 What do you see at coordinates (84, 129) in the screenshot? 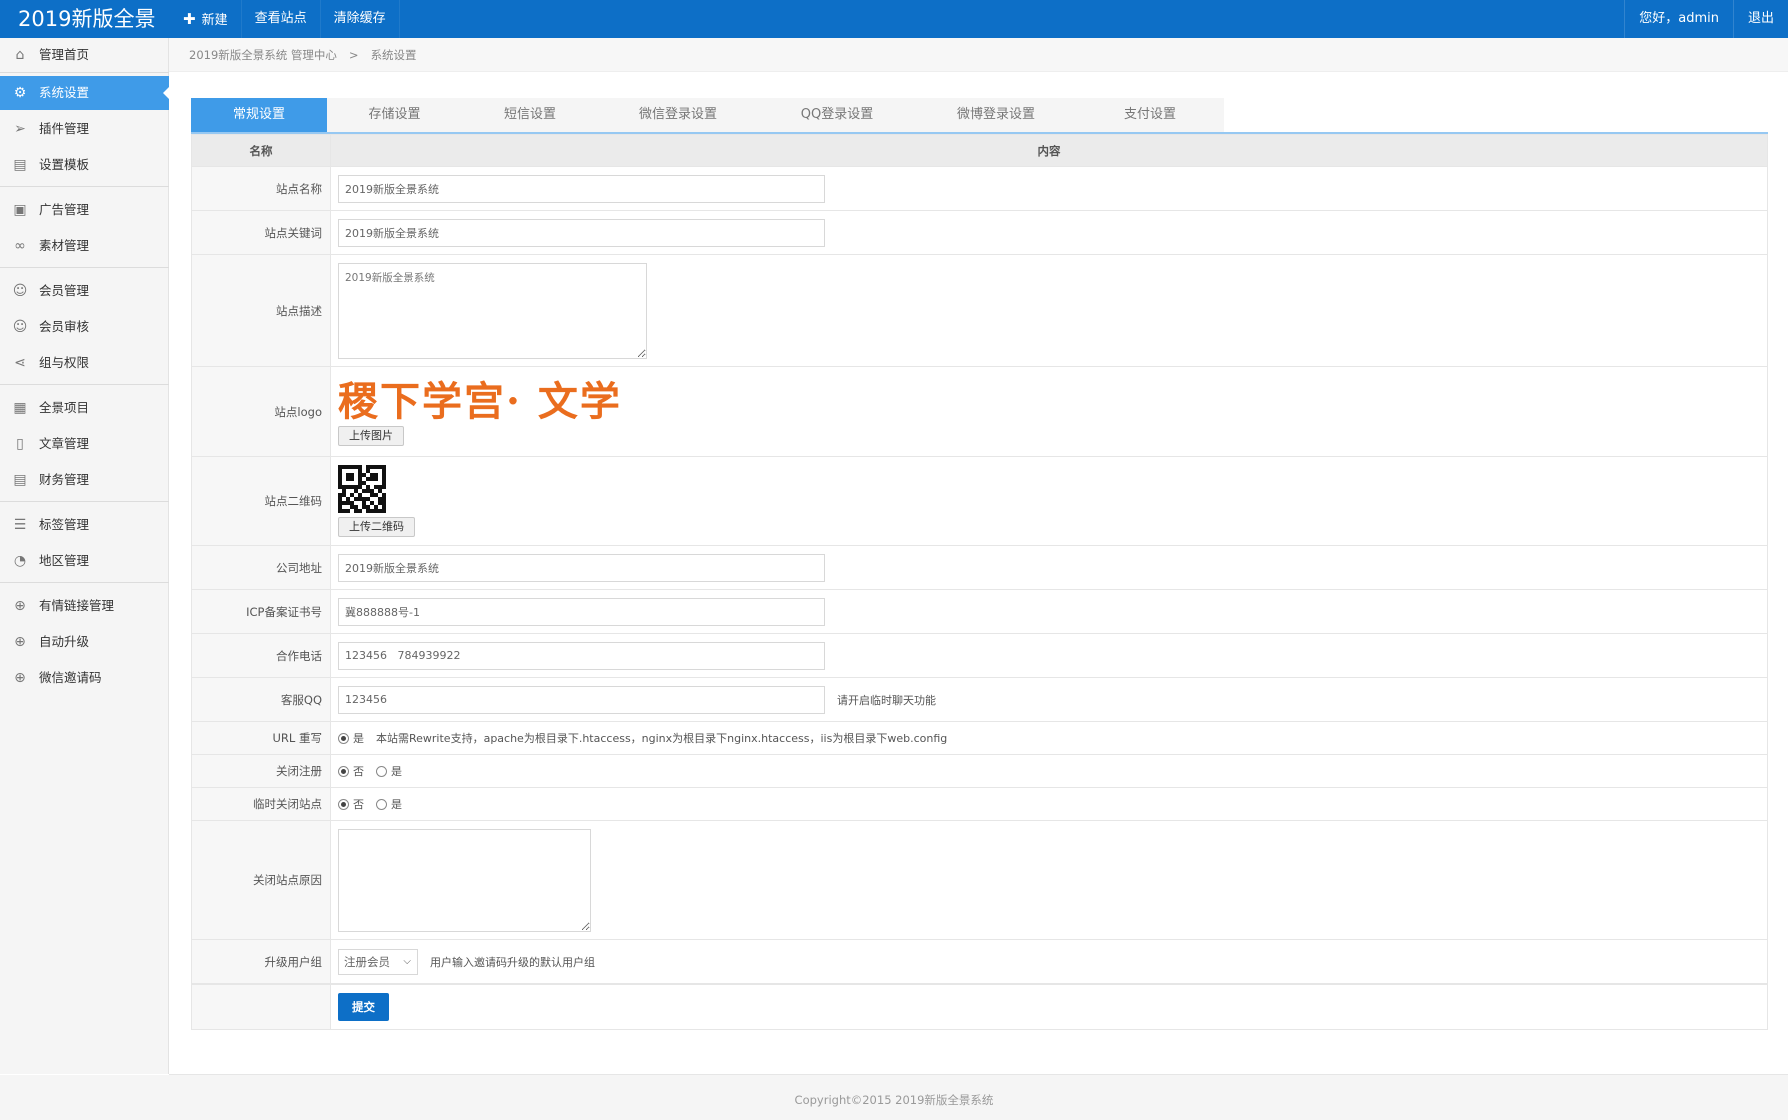
I see `sidebar-item-plugins: ➢ 插件管理` at bounding box center [84, 129].